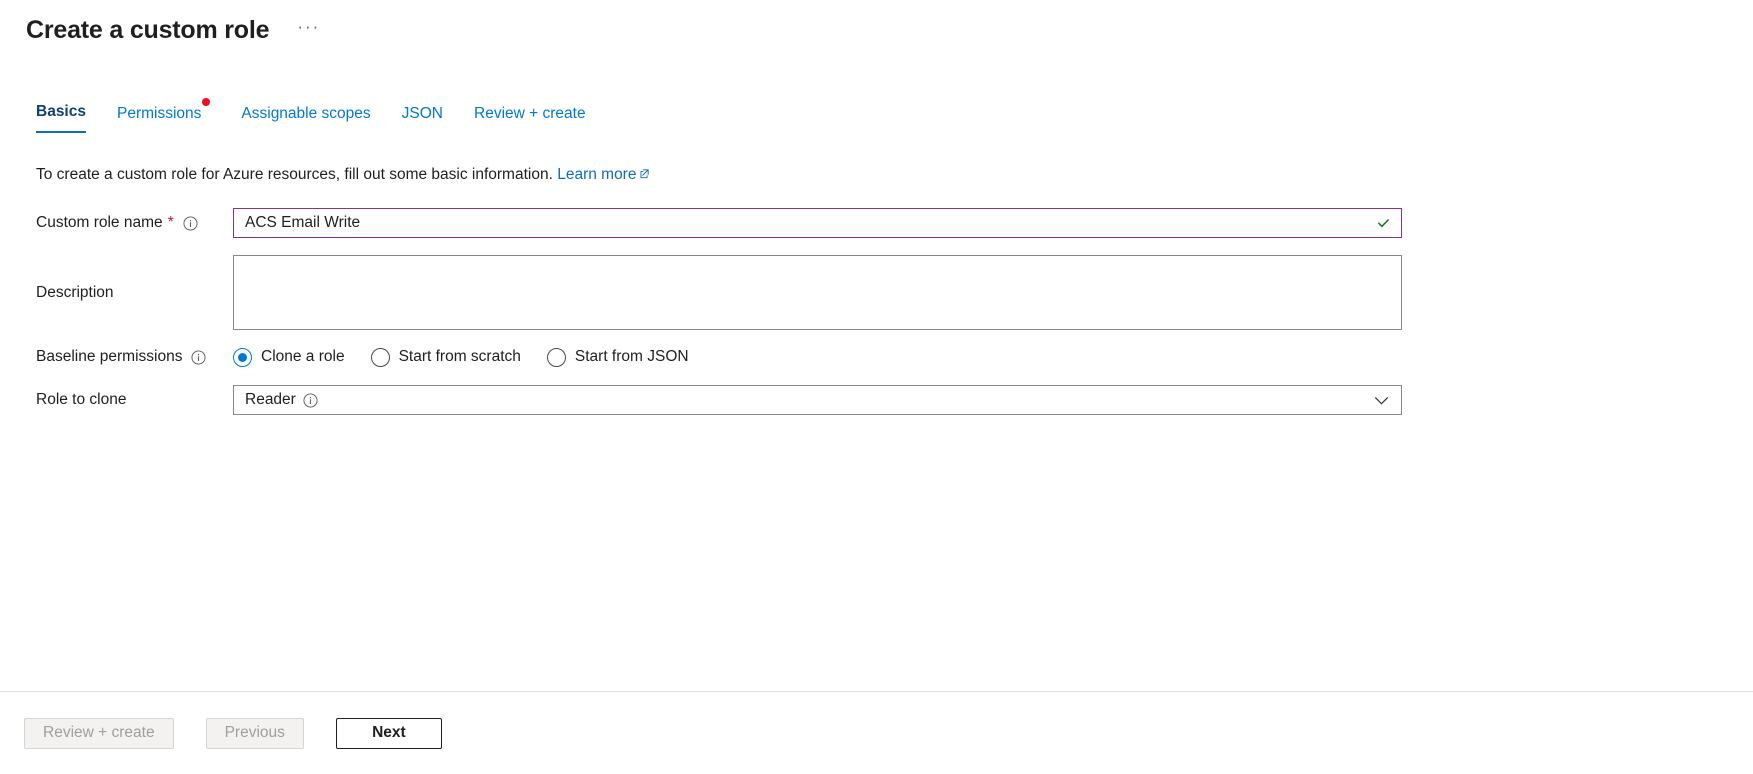 Image resolution: width=1753 pixels, height=774 pixels. Describe the element at coordinates (817, 292) in the screenshot. I see `description-textarea` at that location.